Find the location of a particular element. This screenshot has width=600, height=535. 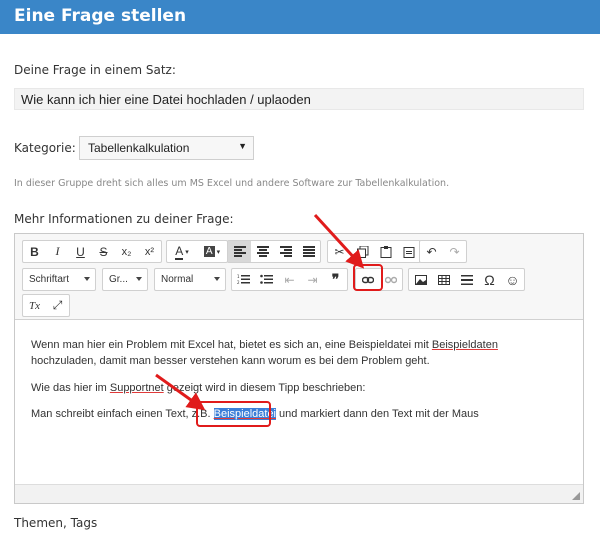

undo-icon: ↶ is located at coordinates (431, 251).